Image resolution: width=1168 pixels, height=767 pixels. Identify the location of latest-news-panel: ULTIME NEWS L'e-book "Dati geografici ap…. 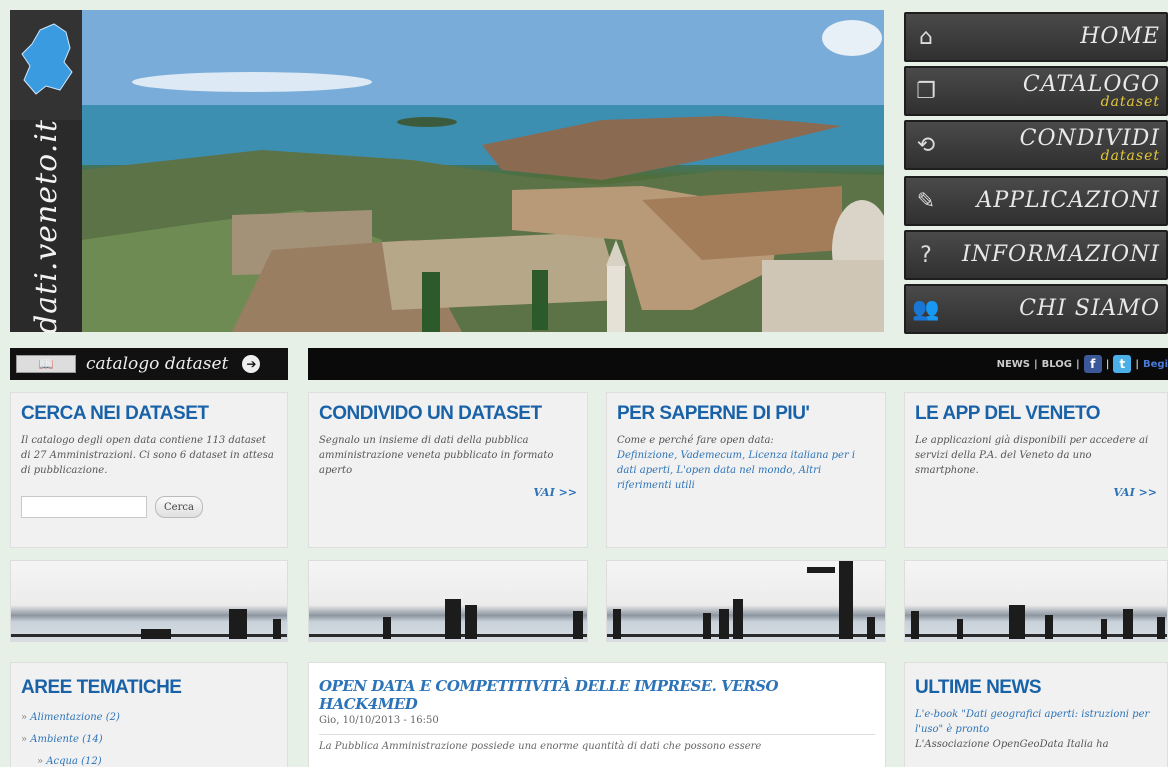
(1036, 714).